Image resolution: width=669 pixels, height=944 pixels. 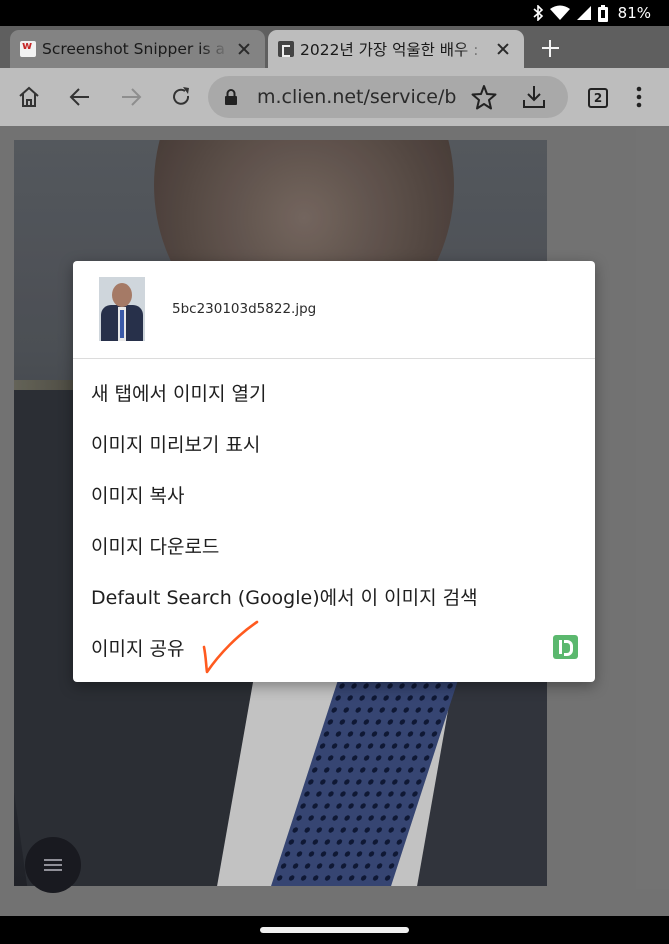 I want to click on menu-copy-image: 이미지 복사, so click(x=334, y=495).